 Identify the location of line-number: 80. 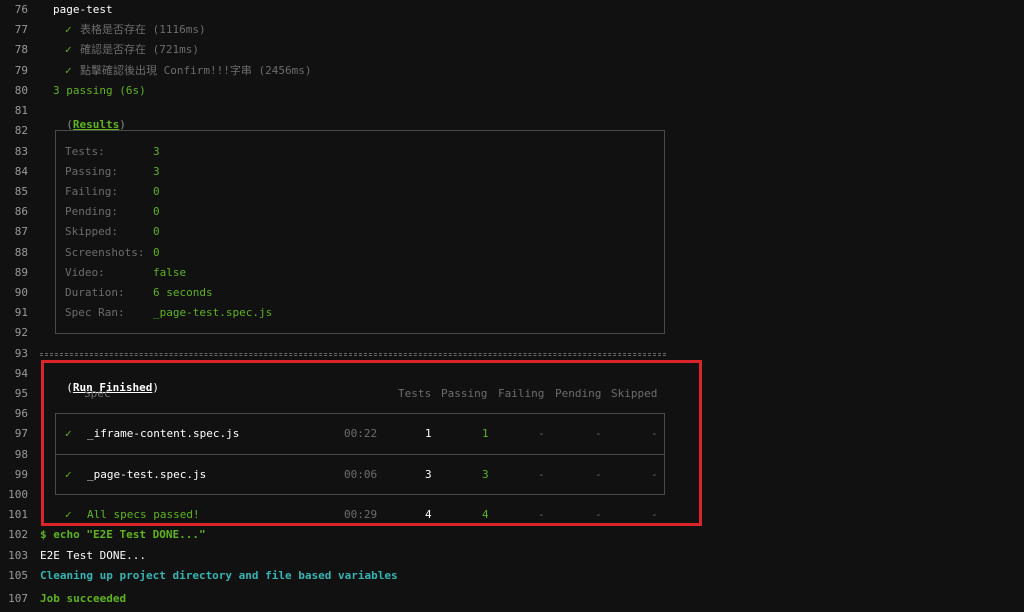
(21, 90).